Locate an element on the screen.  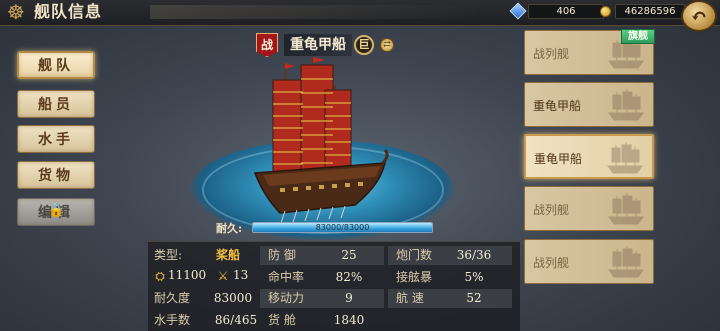
tab-fleet: 舰队 is located at coordinates (56, 65).